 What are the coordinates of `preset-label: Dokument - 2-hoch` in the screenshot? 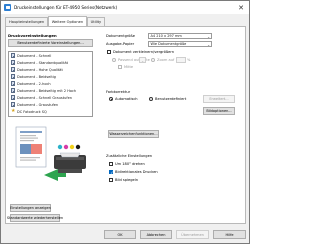 It's located at (34, 83).